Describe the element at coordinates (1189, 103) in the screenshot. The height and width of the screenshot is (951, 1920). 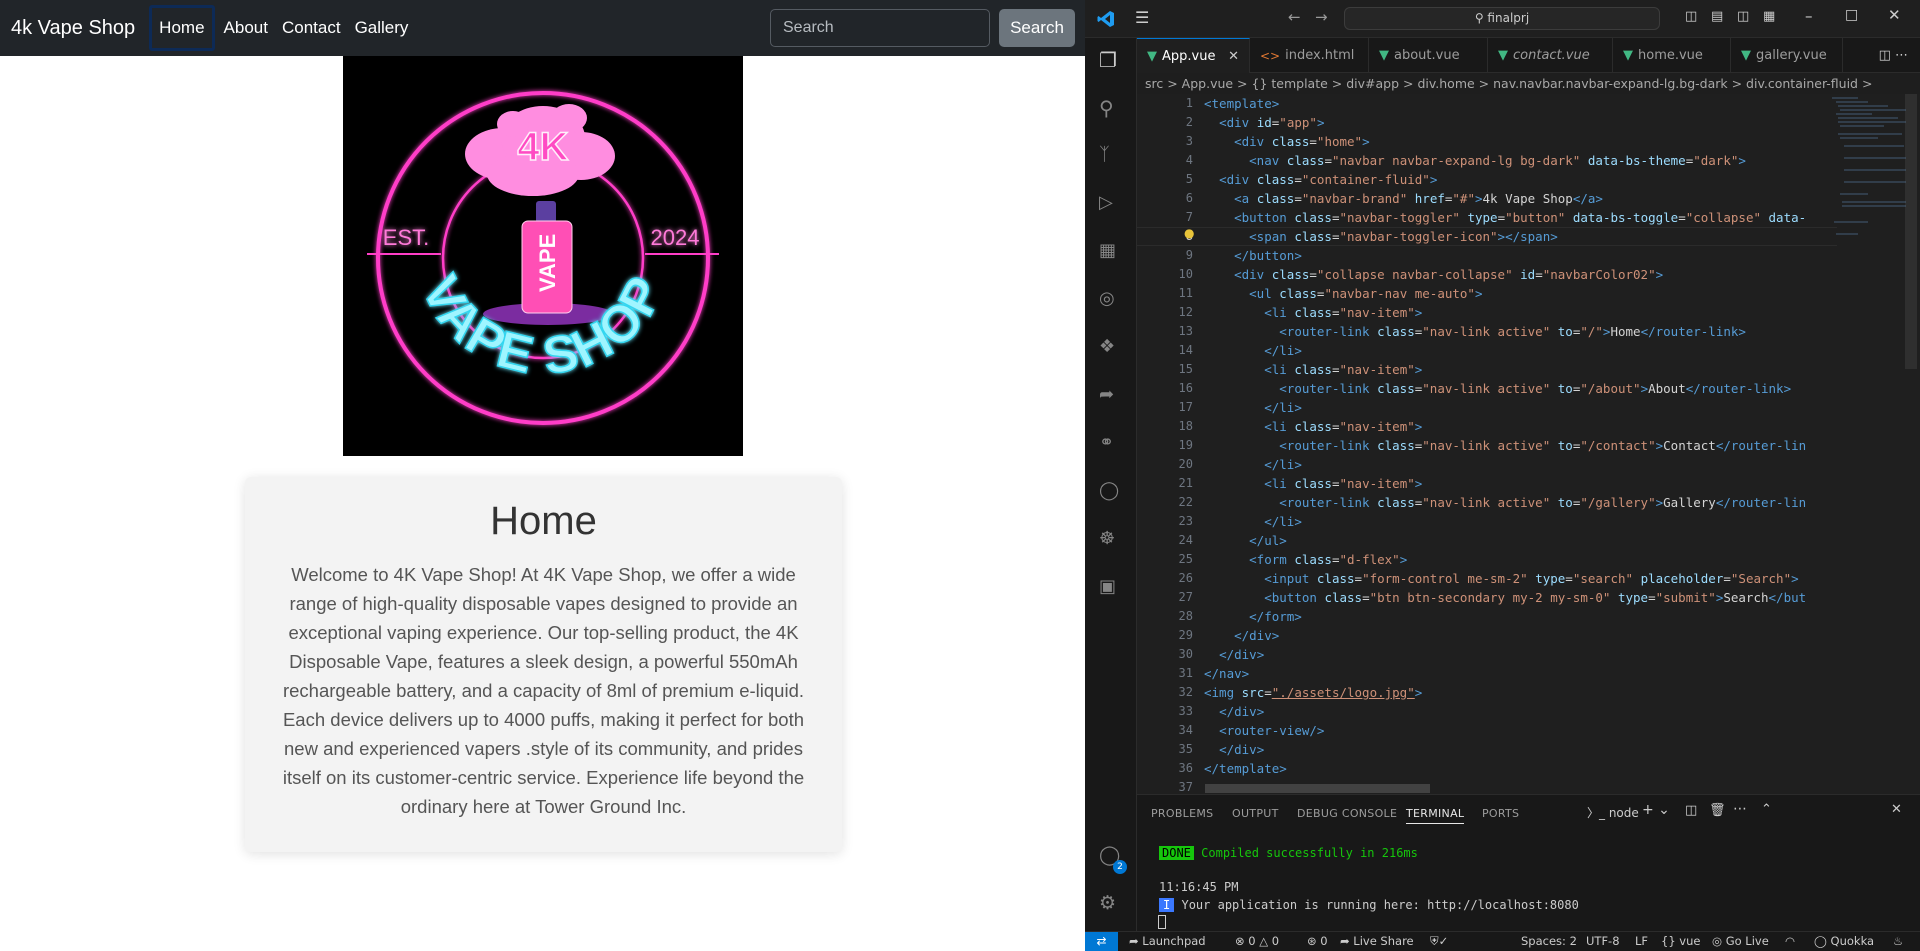
I see `line-number: 1` at that location.